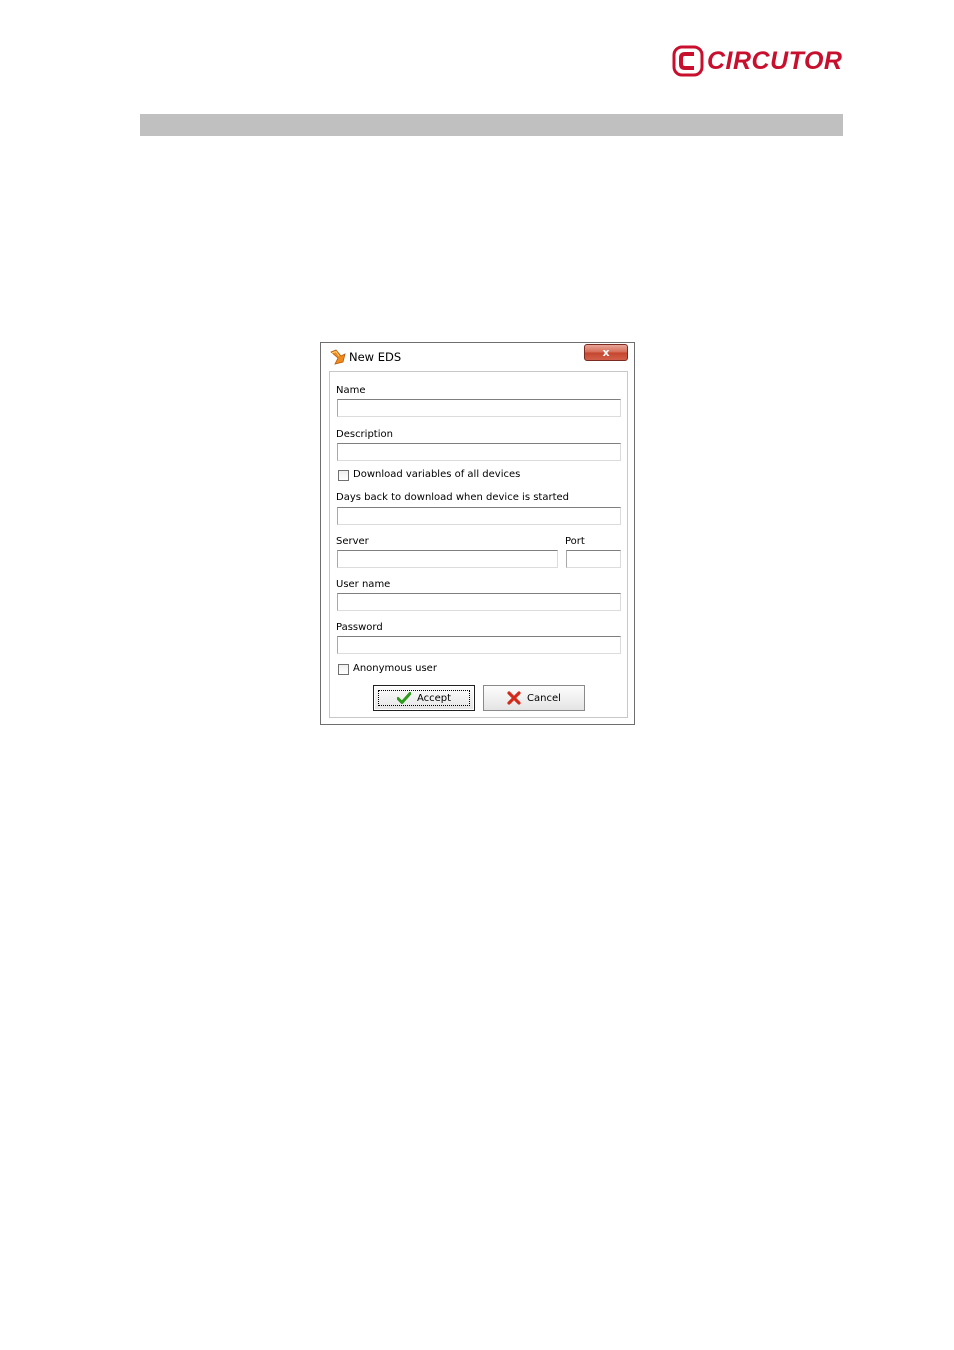 The image size is (954, 1350). What do you see at coordinates (477, 356) in the screenshot?
I see `dialog-titlebar: New EDS x` at bounding box center [477, 356].